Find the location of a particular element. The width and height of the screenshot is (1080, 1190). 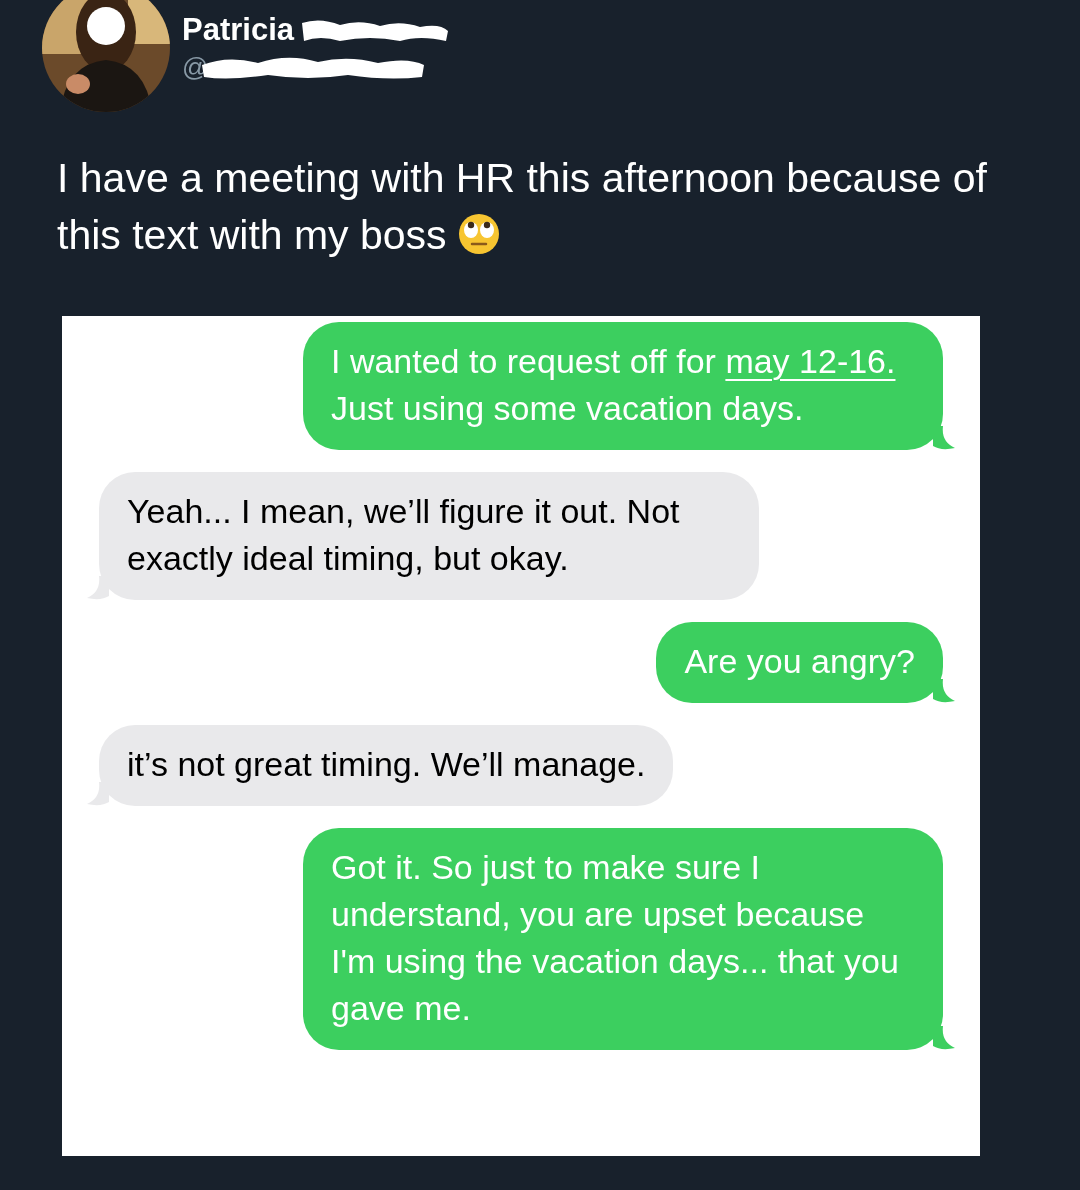

tweet-text: I have a meeting with HR this afternoon because of this text with my boss is located at coordinates (522, 207).